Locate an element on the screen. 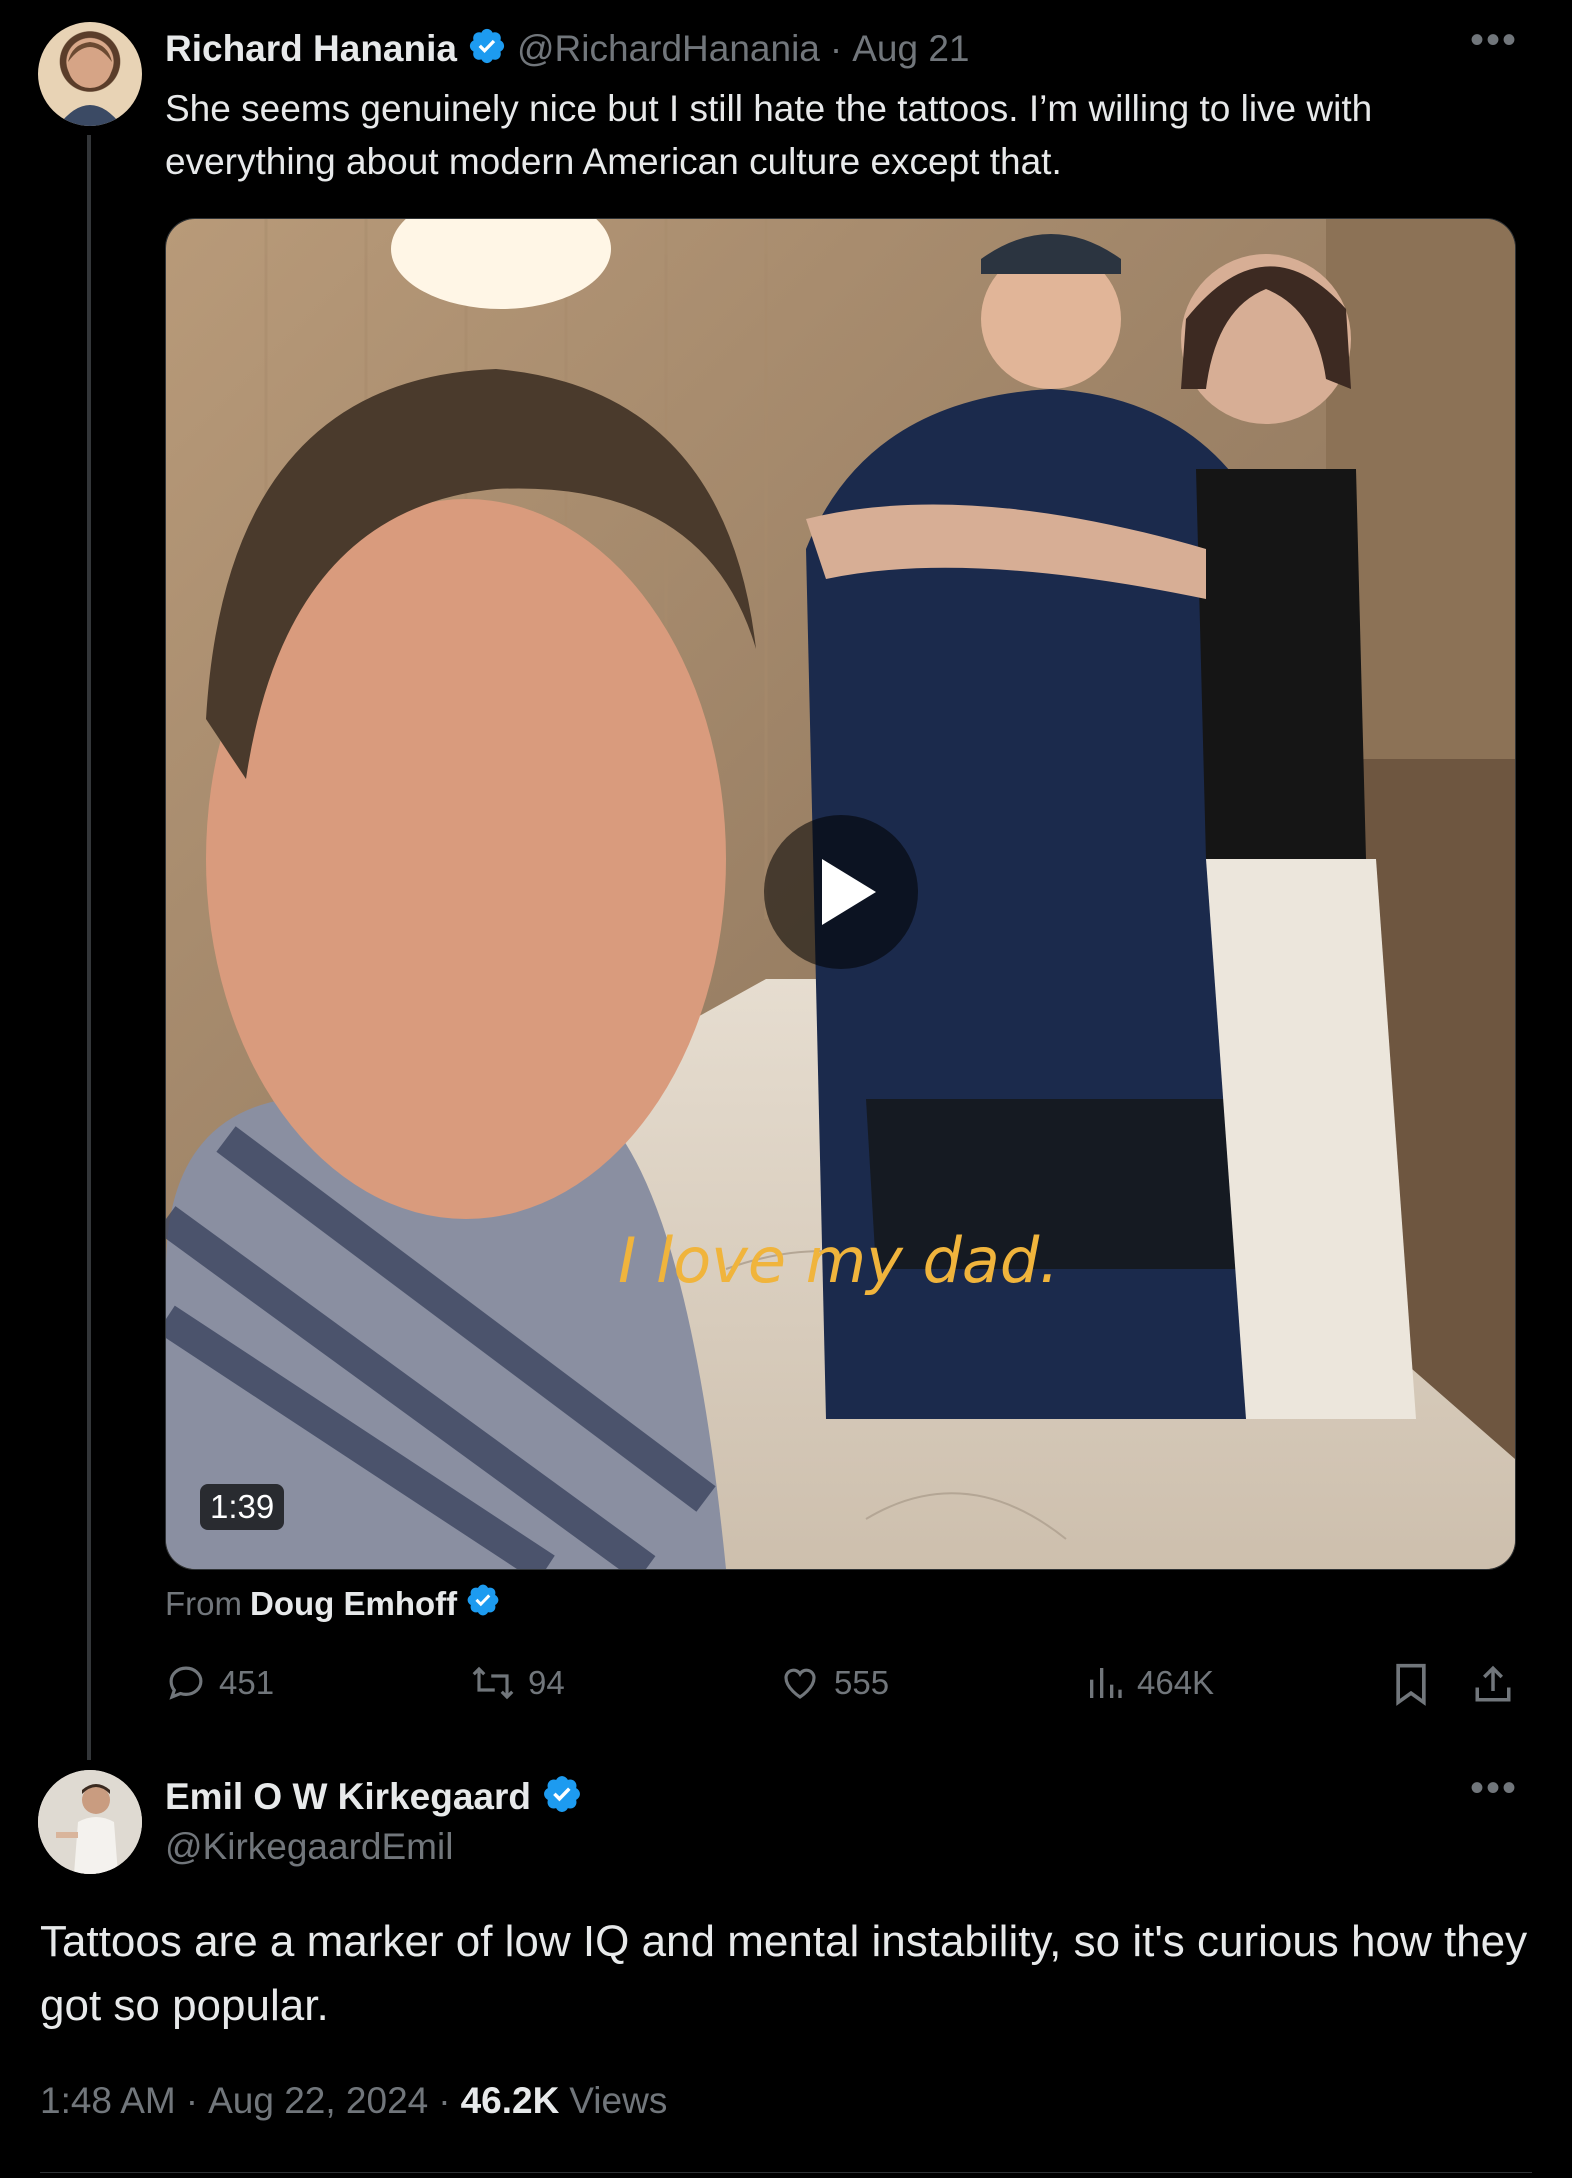 The height and width of the screenshot is (2178, 1572). repost-count: 94 is located at coordinates (546, 1682).